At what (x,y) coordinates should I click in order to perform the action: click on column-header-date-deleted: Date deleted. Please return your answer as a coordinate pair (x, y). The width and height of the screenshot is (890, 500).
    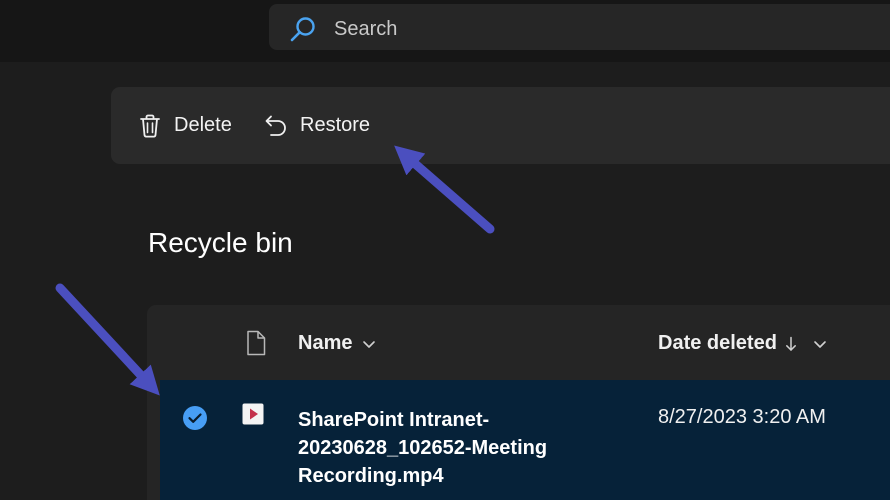
    Looking at the image, I should click on (742, 343).